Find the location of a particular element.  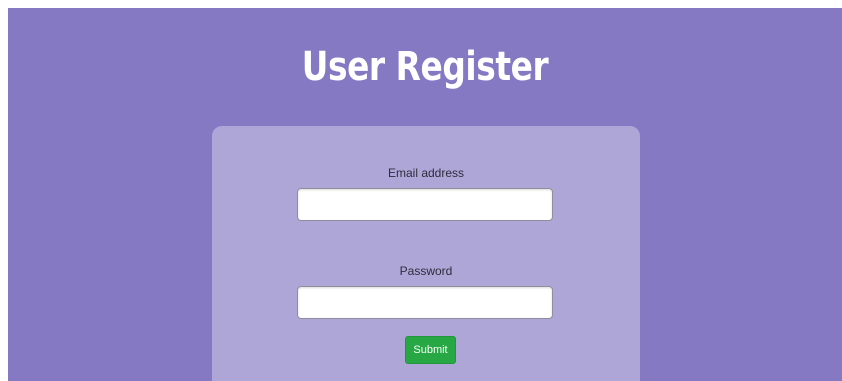

password-label: Password is located at coordinates (426, 271).